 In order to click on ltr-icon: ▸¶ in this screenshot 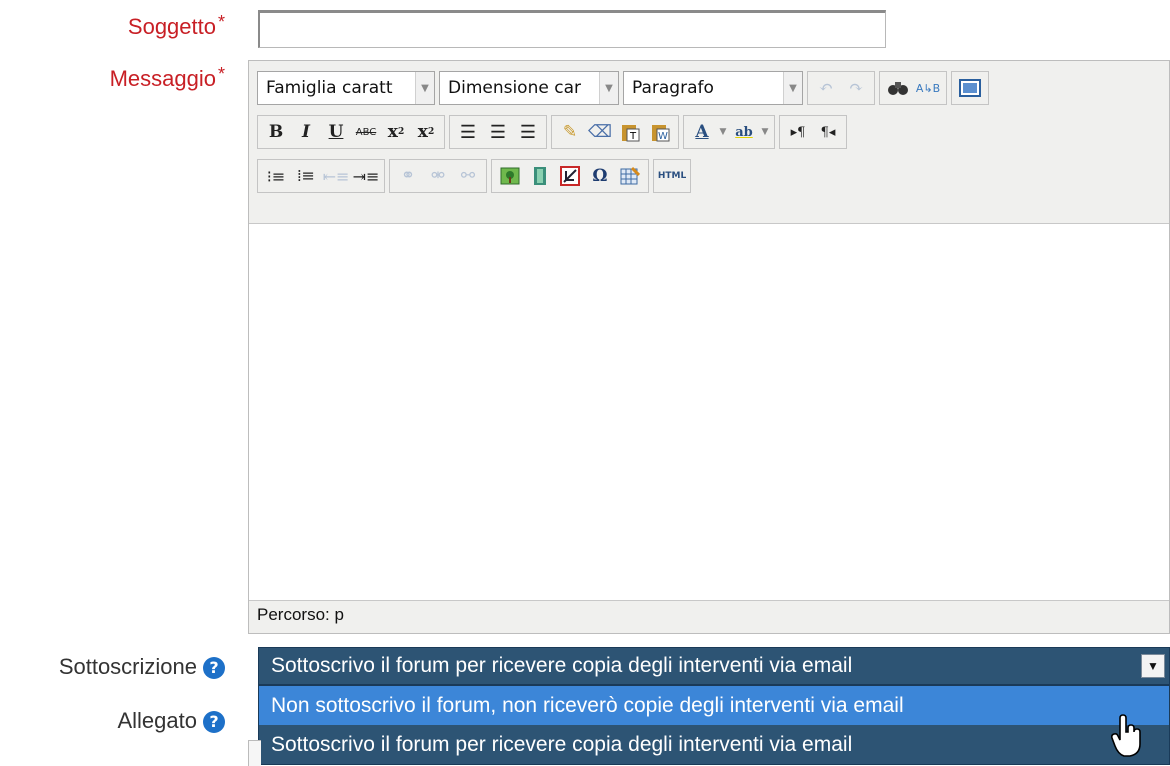, I will do `click(798, 132)`.